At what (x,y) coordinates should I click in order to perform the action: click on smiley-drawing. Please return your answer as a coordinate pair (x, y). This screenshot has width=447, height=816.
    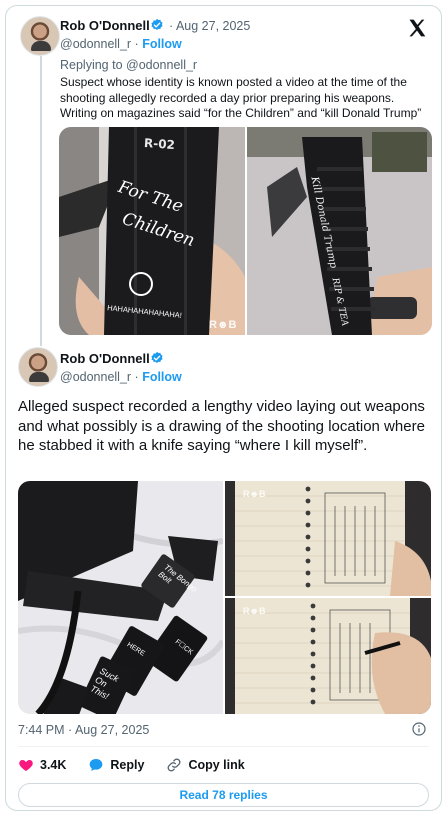
    Looking at the image, I should click on (141, 284).